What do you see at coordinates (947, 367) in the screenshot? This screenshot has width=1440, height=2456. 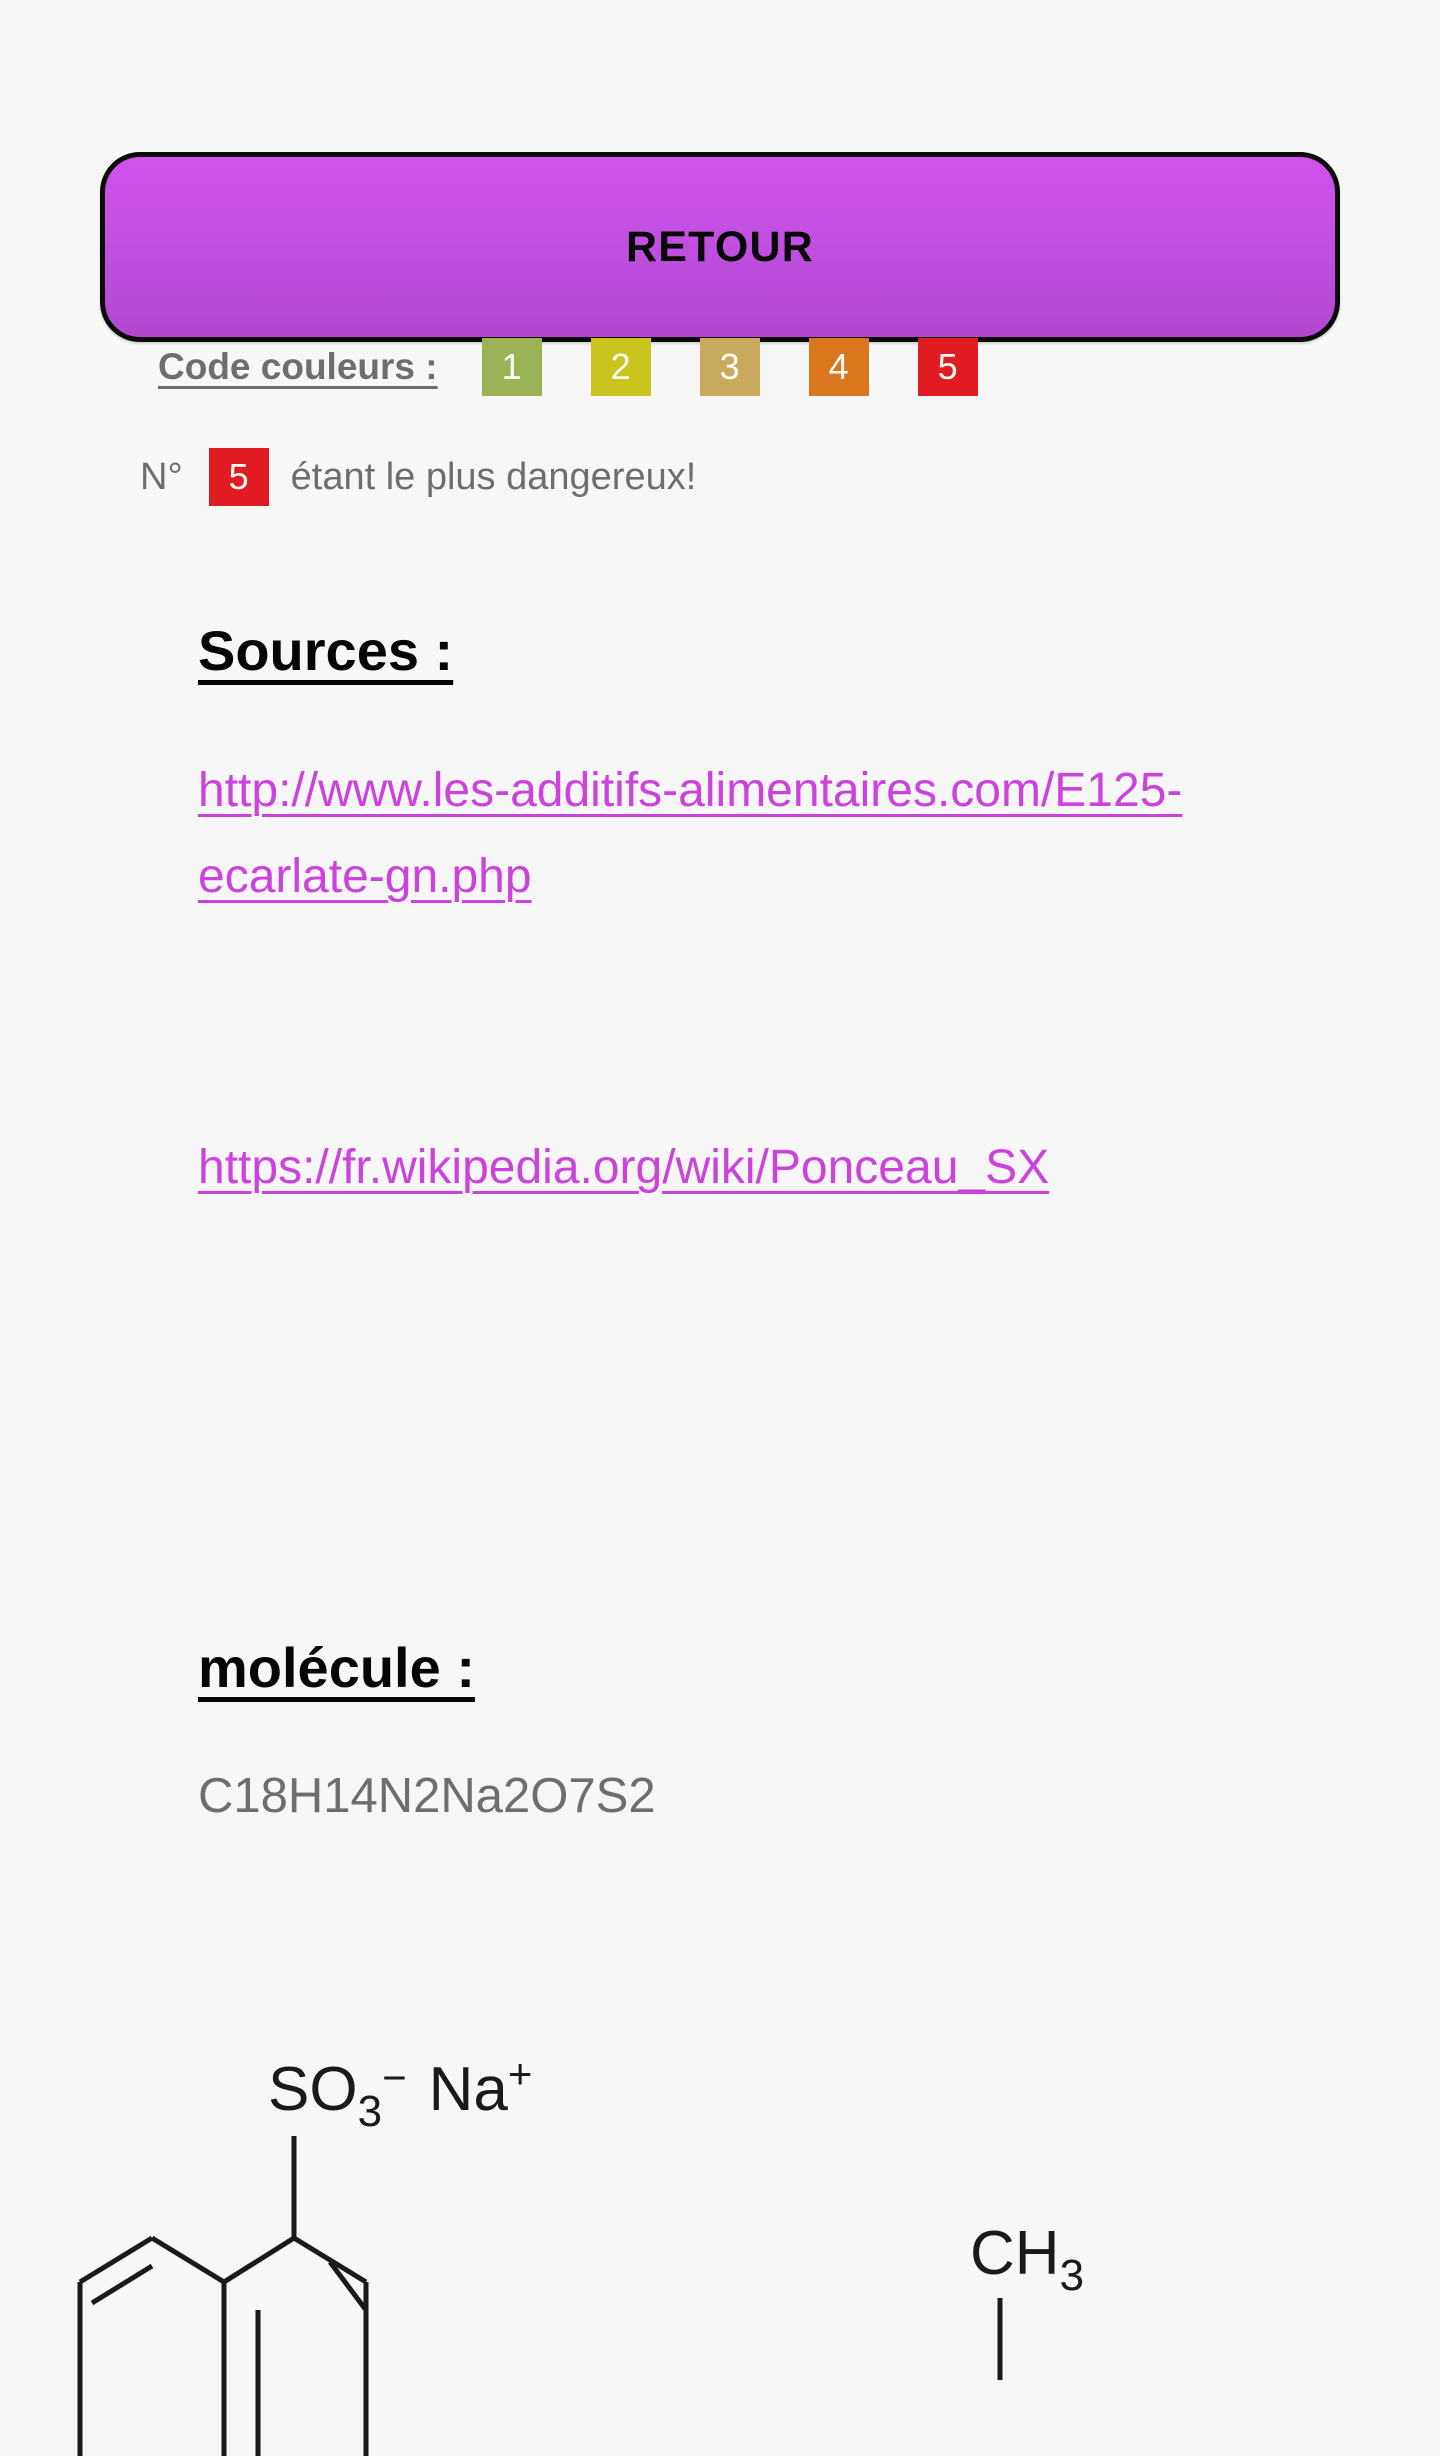 I see `color-badge-5: 5` at bounding box center [947, 367].